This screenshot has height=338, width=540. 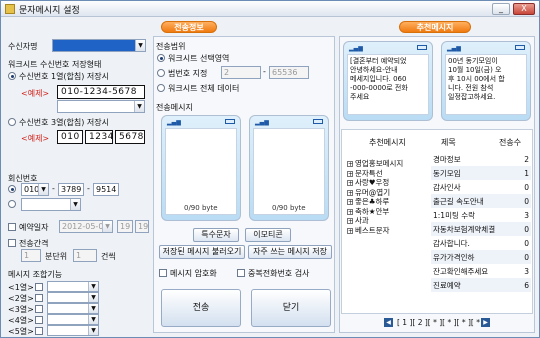 I want to click on interval-count-field: 1, so click(x=85, y=255).